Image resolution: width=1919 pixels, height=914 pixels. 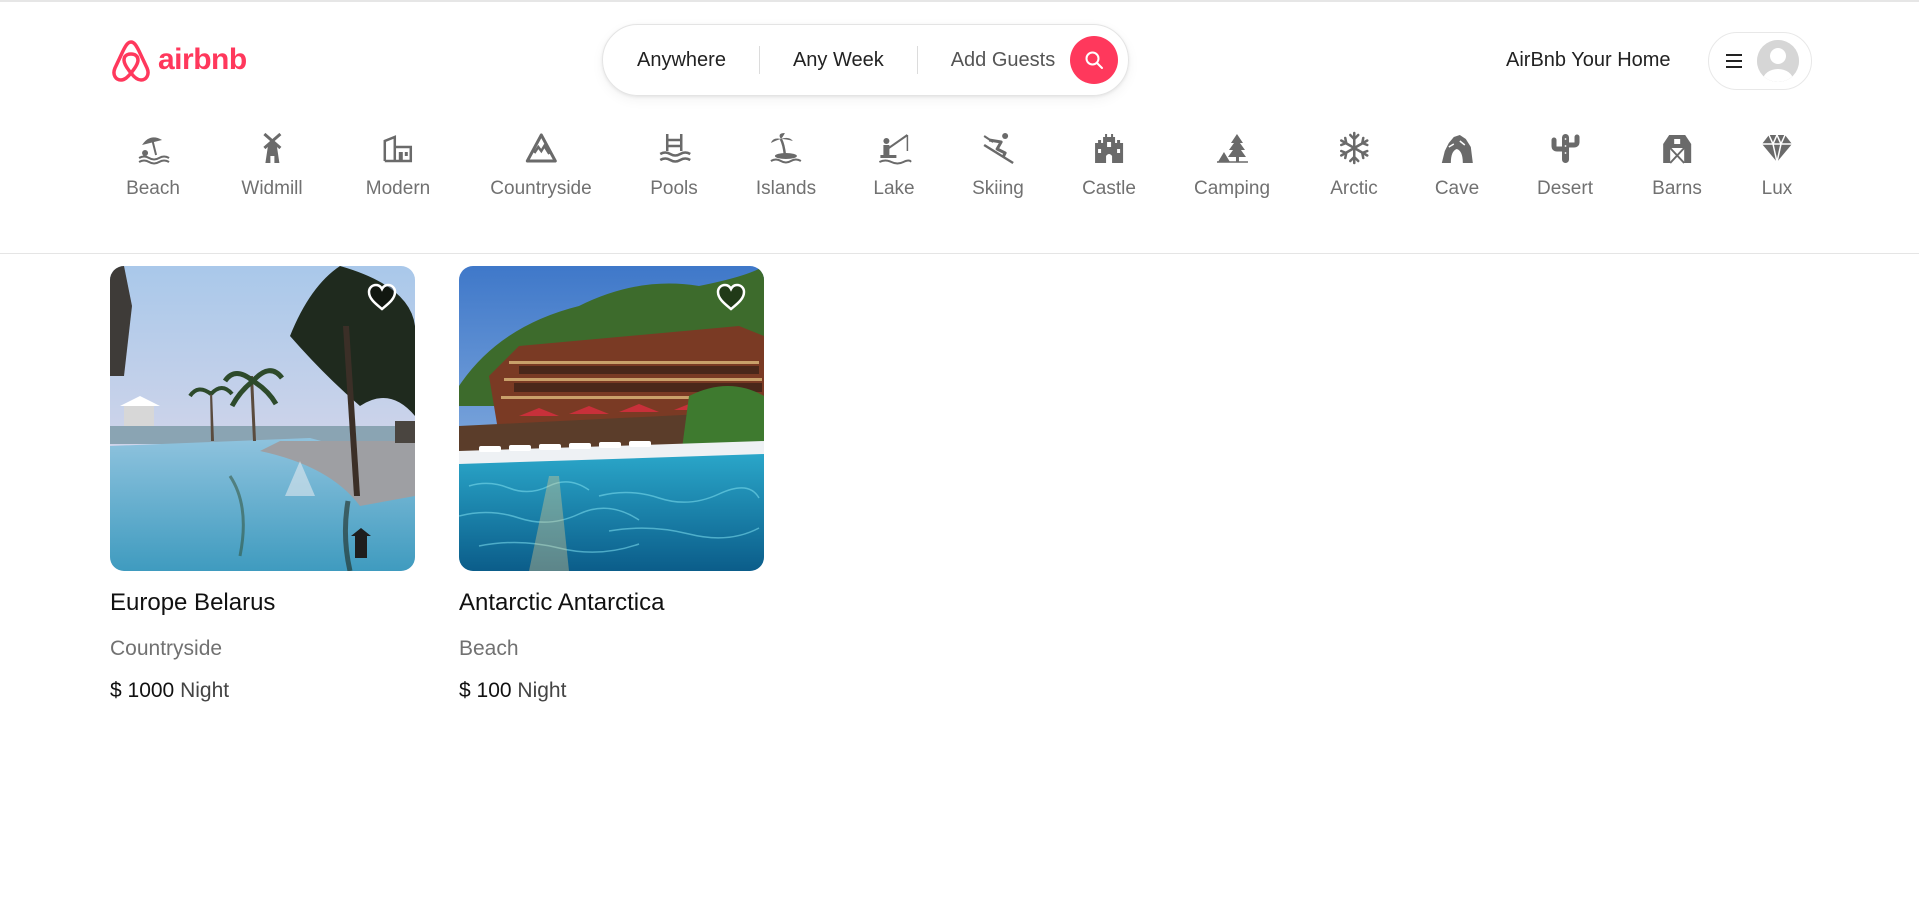 What do you see at coordinates (1677, 188) in the screenshot?
I see `category-label: Barns` at bounding box center [1677, 188].